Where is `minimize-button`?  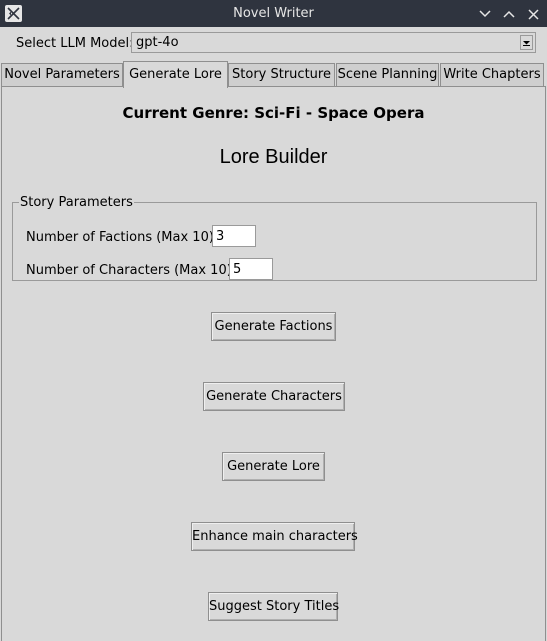
minimize-button is located at coordinates (485, 14).